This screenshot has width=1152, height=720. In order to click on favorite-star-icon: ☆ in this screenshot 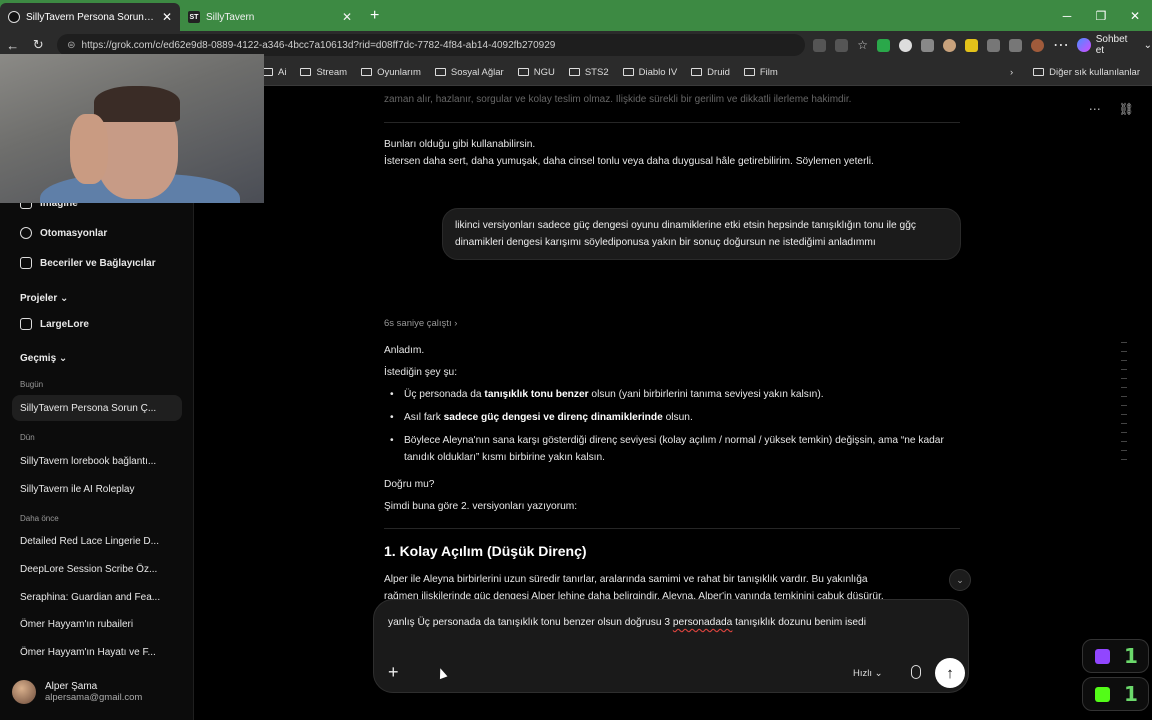, I will do `click(862, 45)`.